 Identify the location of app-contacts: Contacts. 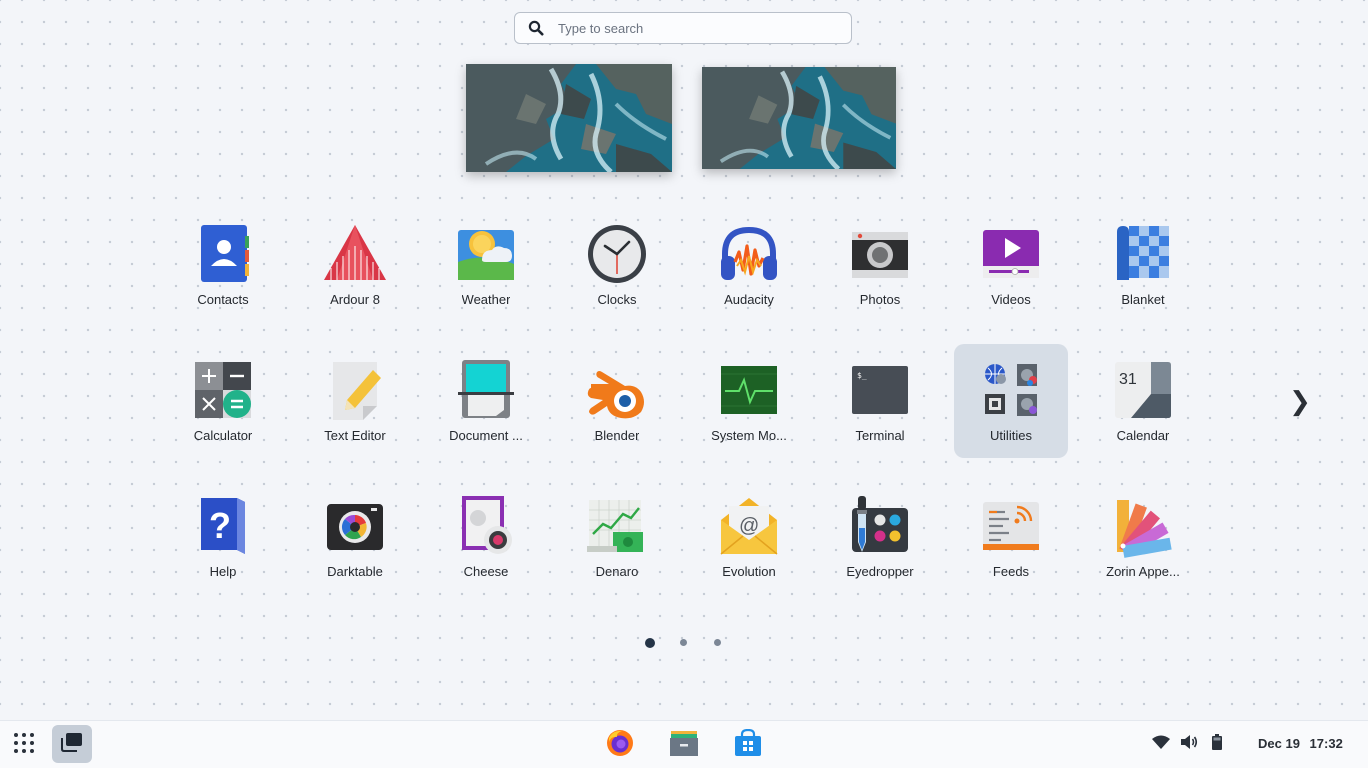
(223, 265).